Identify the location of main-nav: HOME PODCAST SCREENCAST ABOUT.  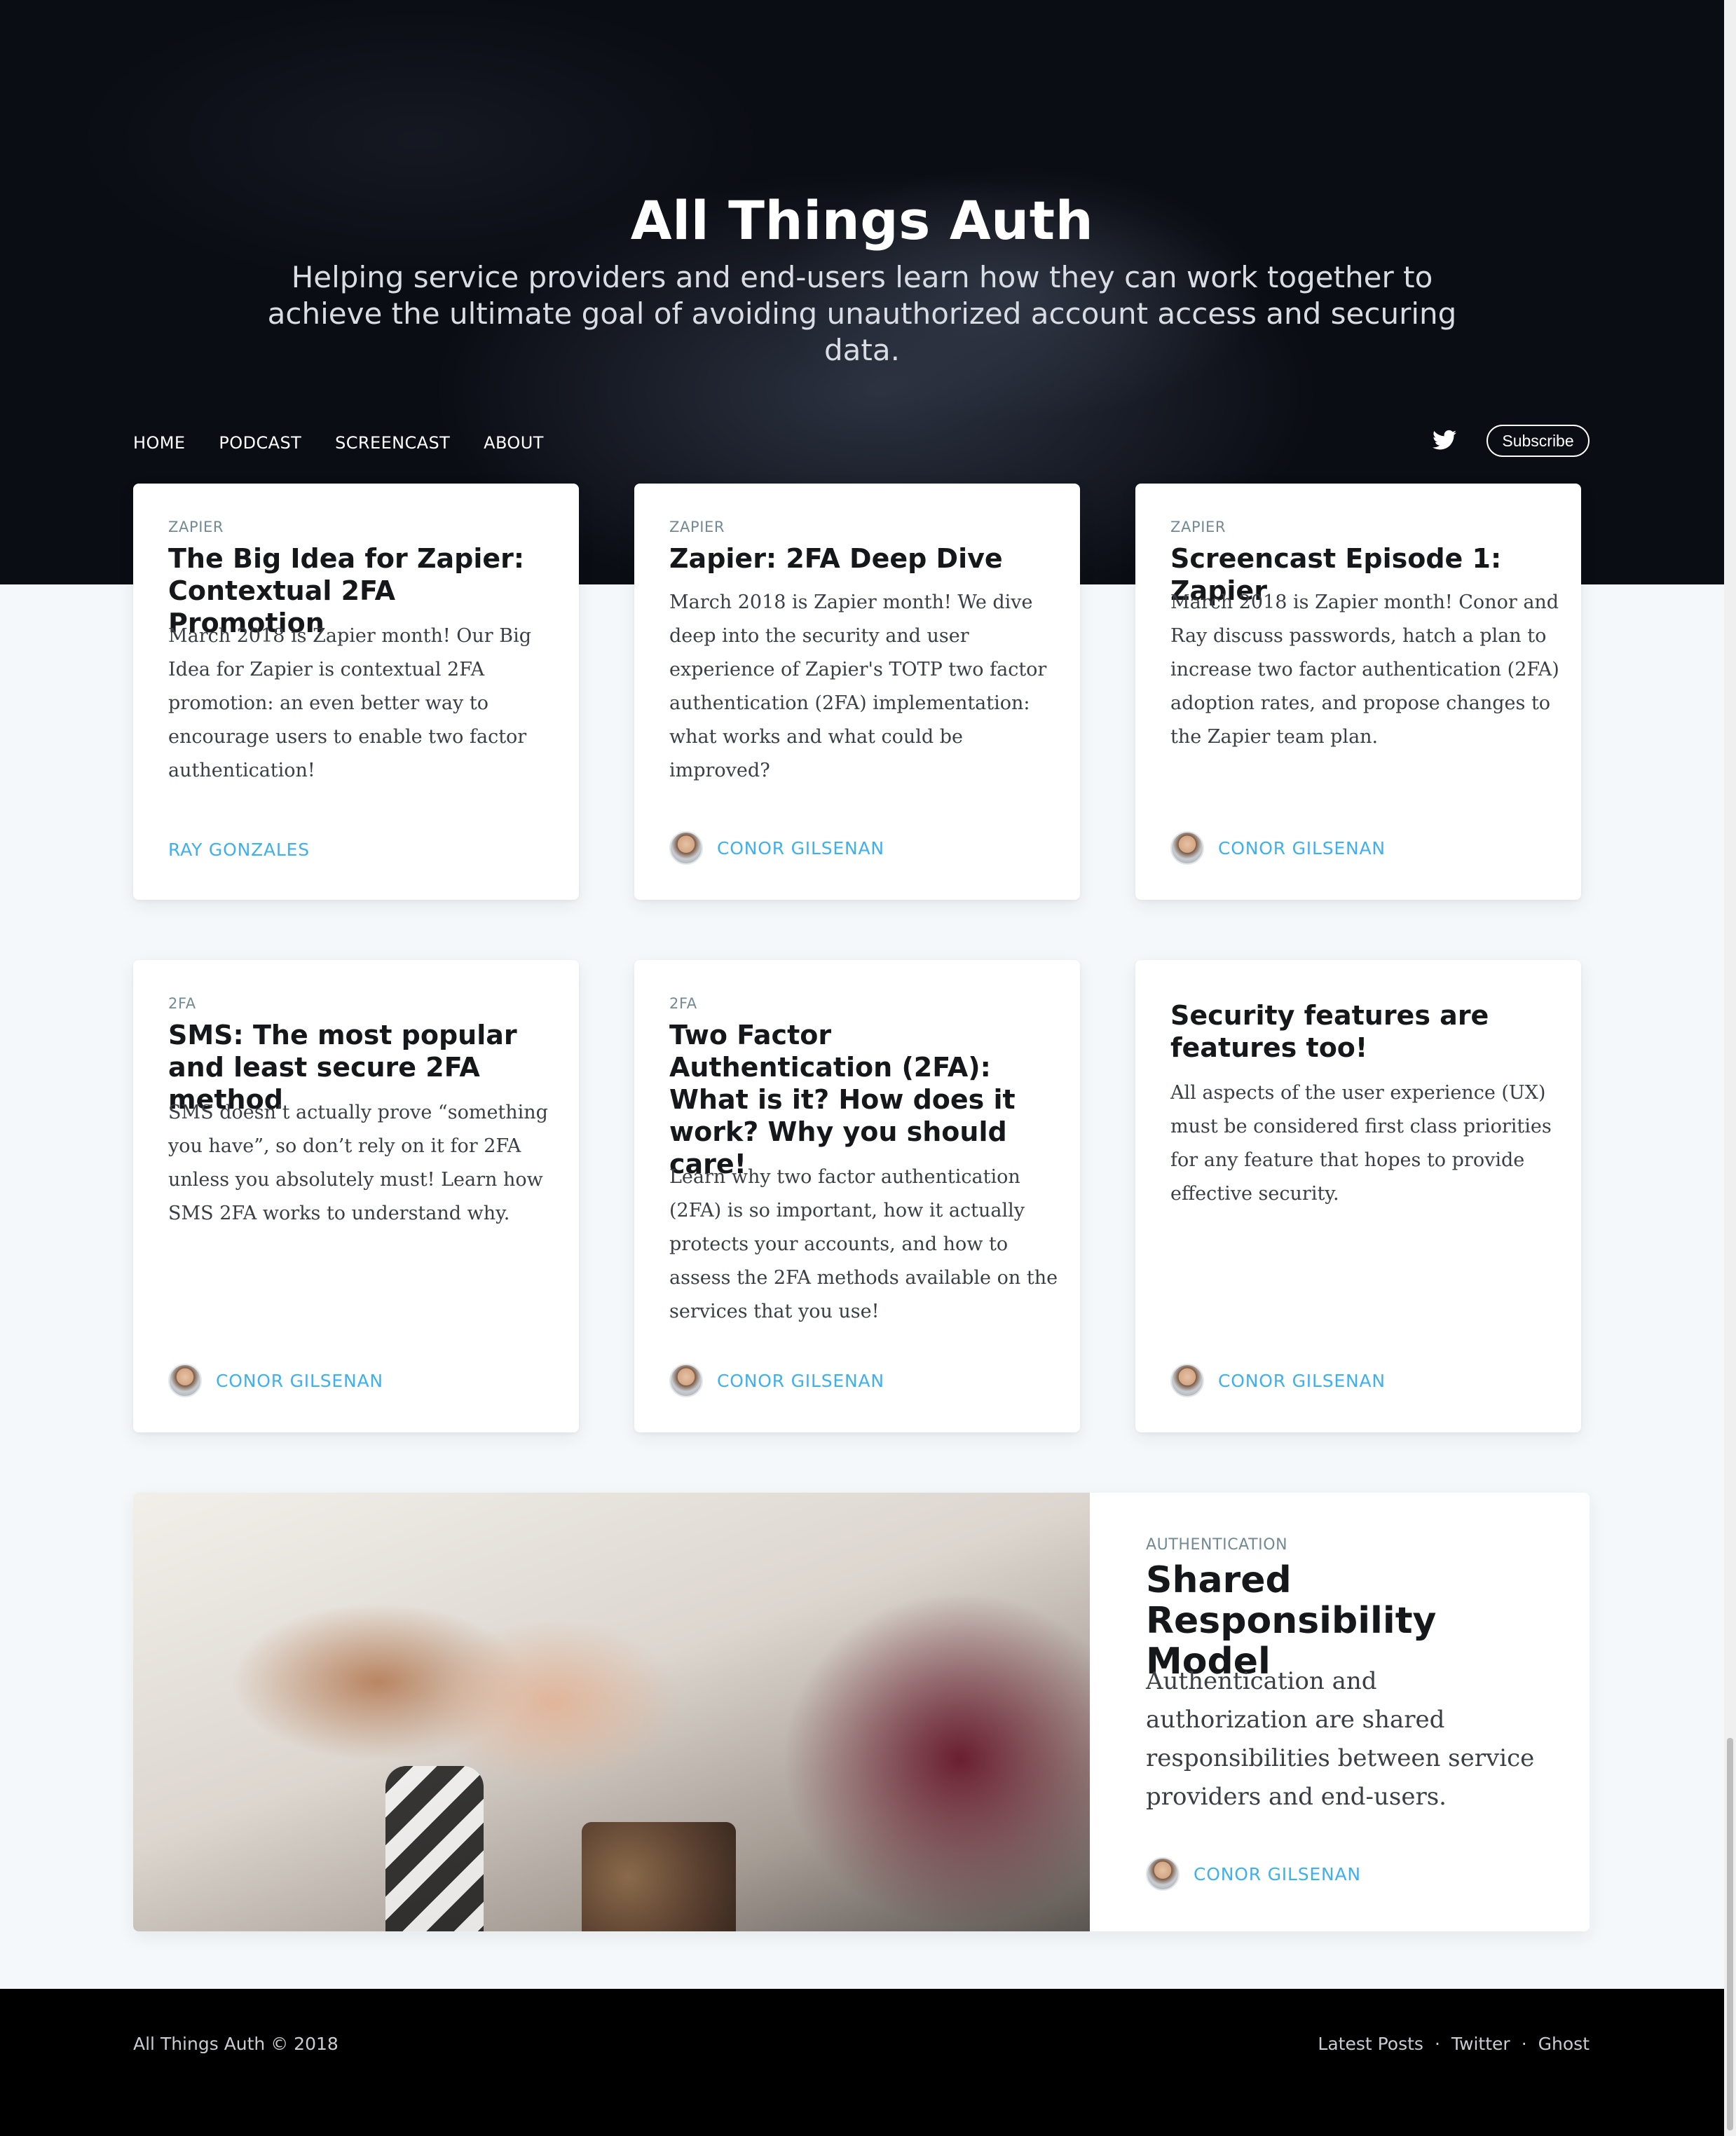
(355, 443).